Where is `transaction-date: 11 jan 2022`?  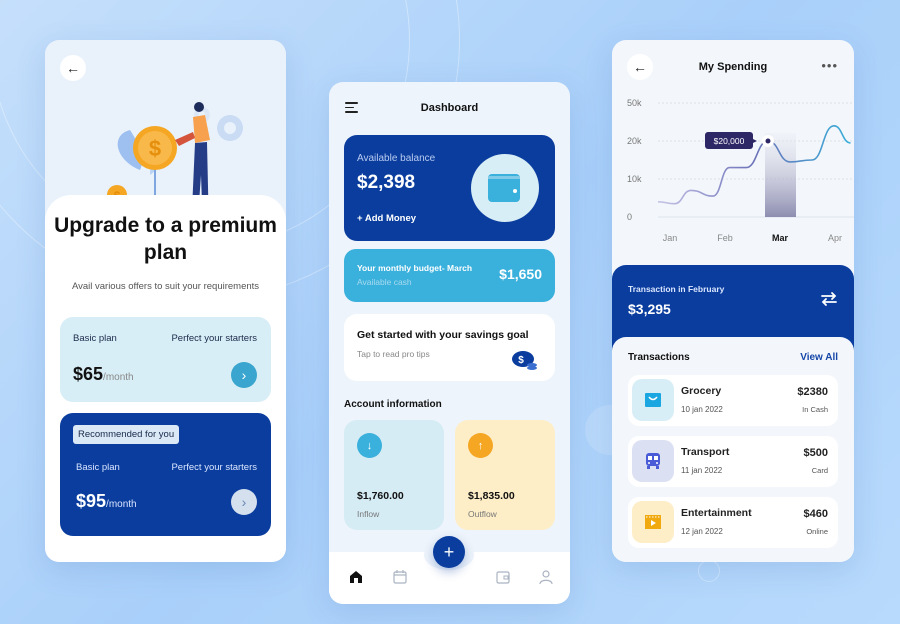 transaction-date: 11 jan 2022 is located at coordinates (702, 470).